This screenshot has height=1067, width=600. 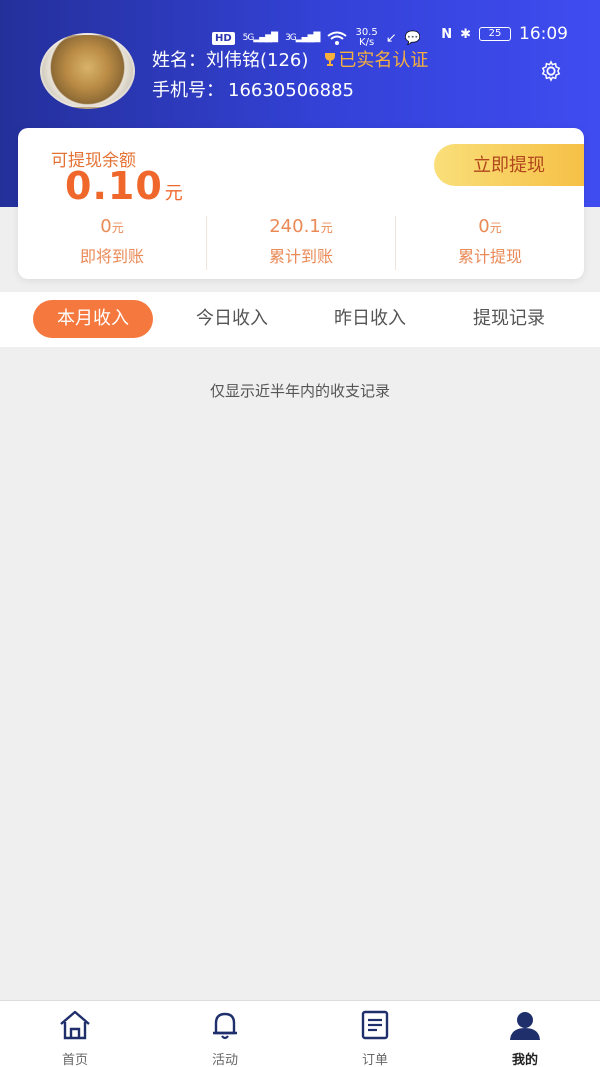 I want to click on balance-unit: 元, so click(x=174, y=193).